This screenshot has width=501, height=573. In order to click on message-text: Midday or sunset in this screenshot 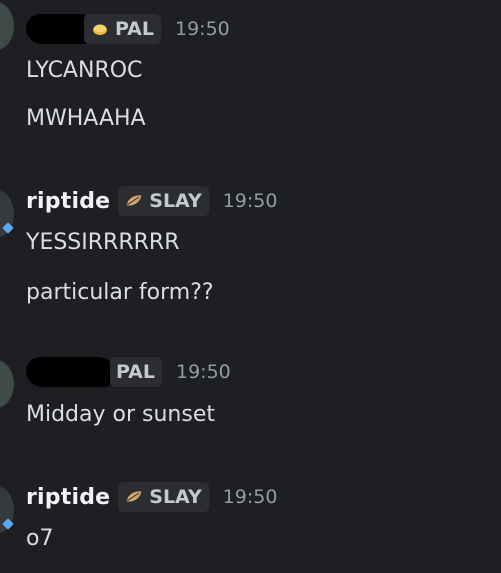, I will do `click(120, 414)`.